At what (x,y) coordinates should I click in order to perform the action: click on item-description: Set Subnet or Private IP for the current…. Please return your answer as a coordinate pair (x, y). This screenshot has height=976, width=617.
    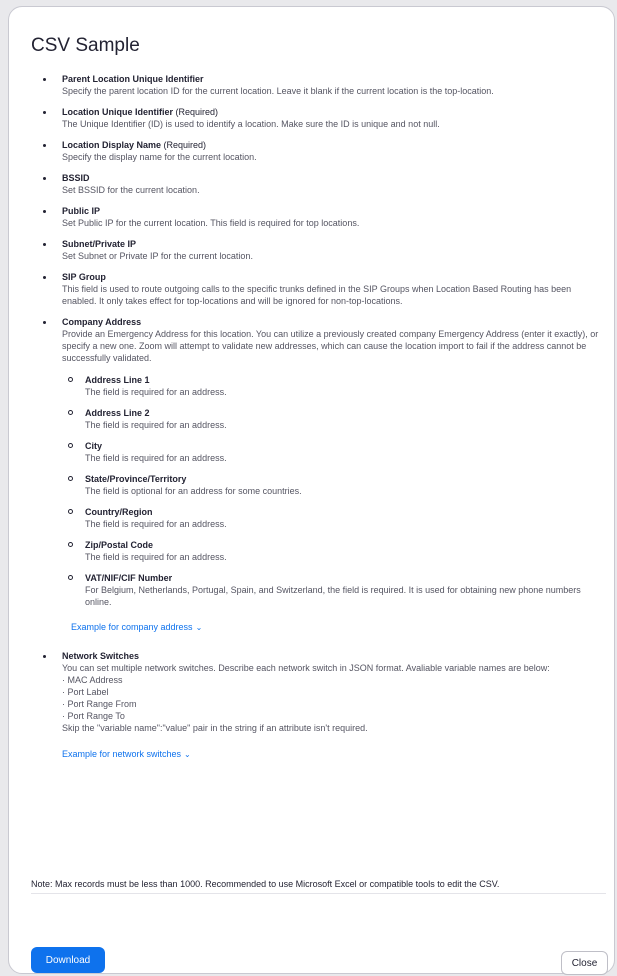
    Looking at the image, I should click on (157, 256).